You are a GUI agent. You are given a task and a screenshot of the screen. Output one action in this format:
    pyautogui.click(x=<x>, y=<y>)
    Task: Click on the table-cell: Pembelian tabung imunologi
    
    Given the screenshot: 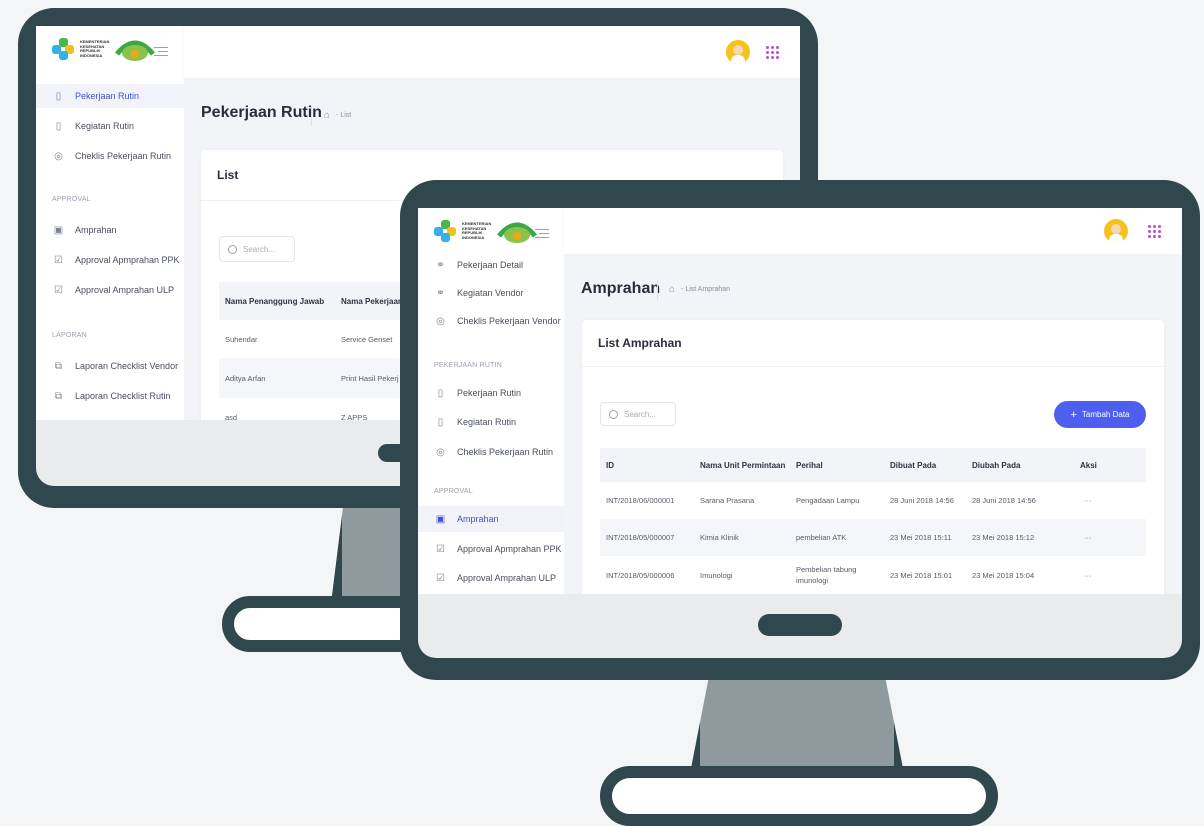 What is the action you would take?
    pyautogui.click(x=826, y=575)
    